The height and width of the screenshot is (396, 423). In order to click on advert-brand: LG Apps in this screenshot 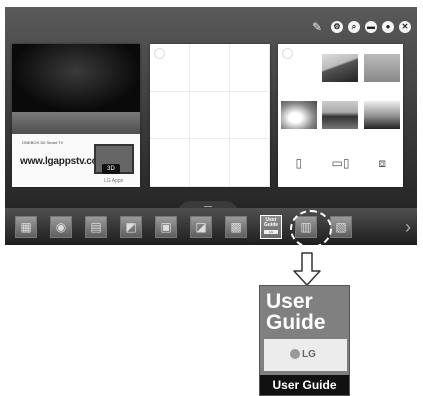, I will do `click(114, 181)`.